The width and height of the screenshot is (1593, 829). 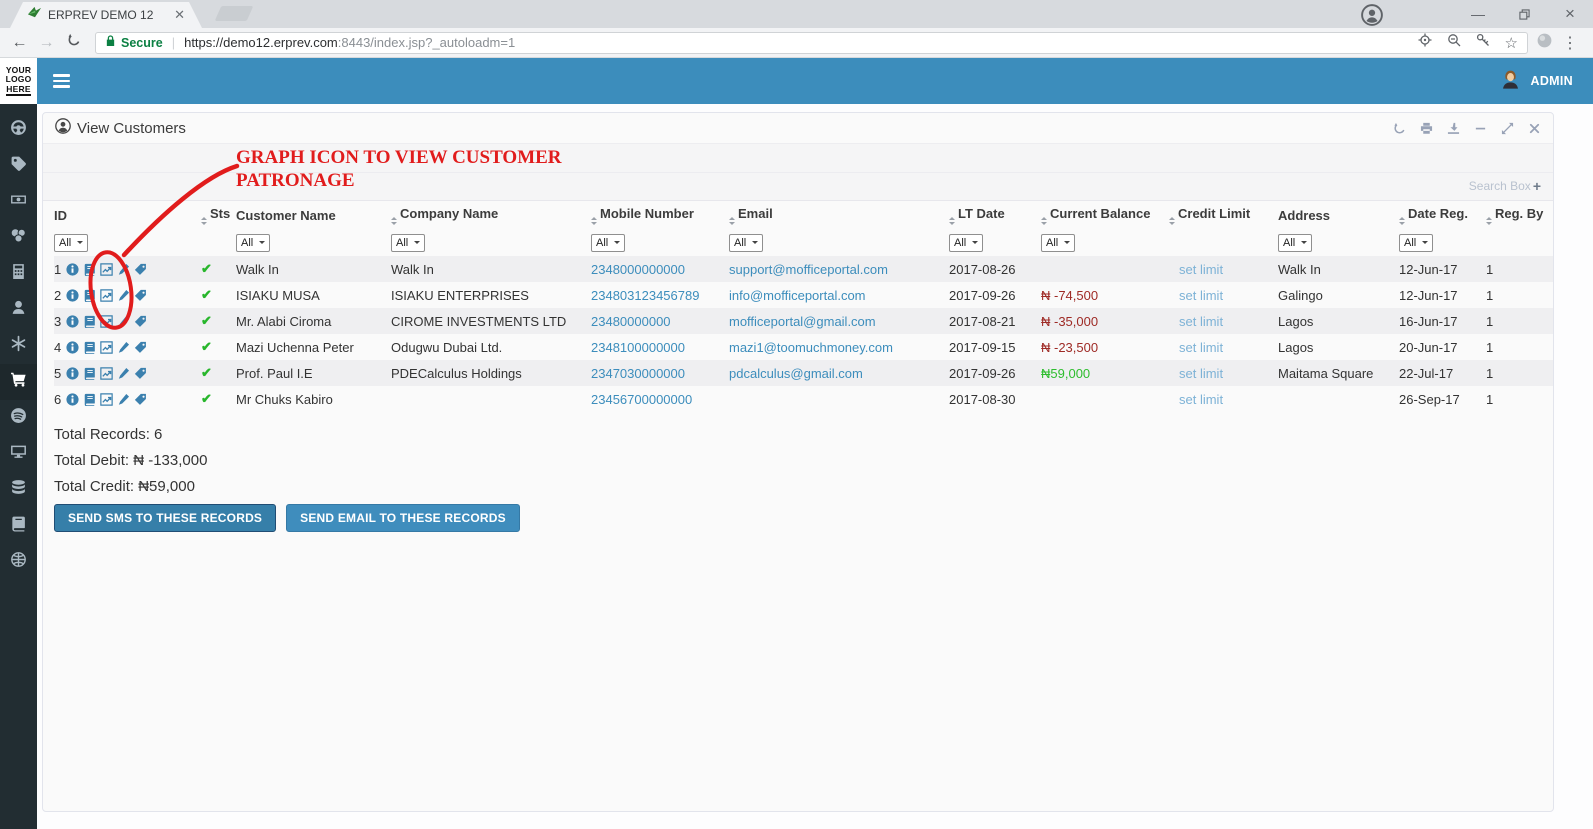 I want to click on column-header-date-reg: Date Reg., so click(x=1442, y=215).